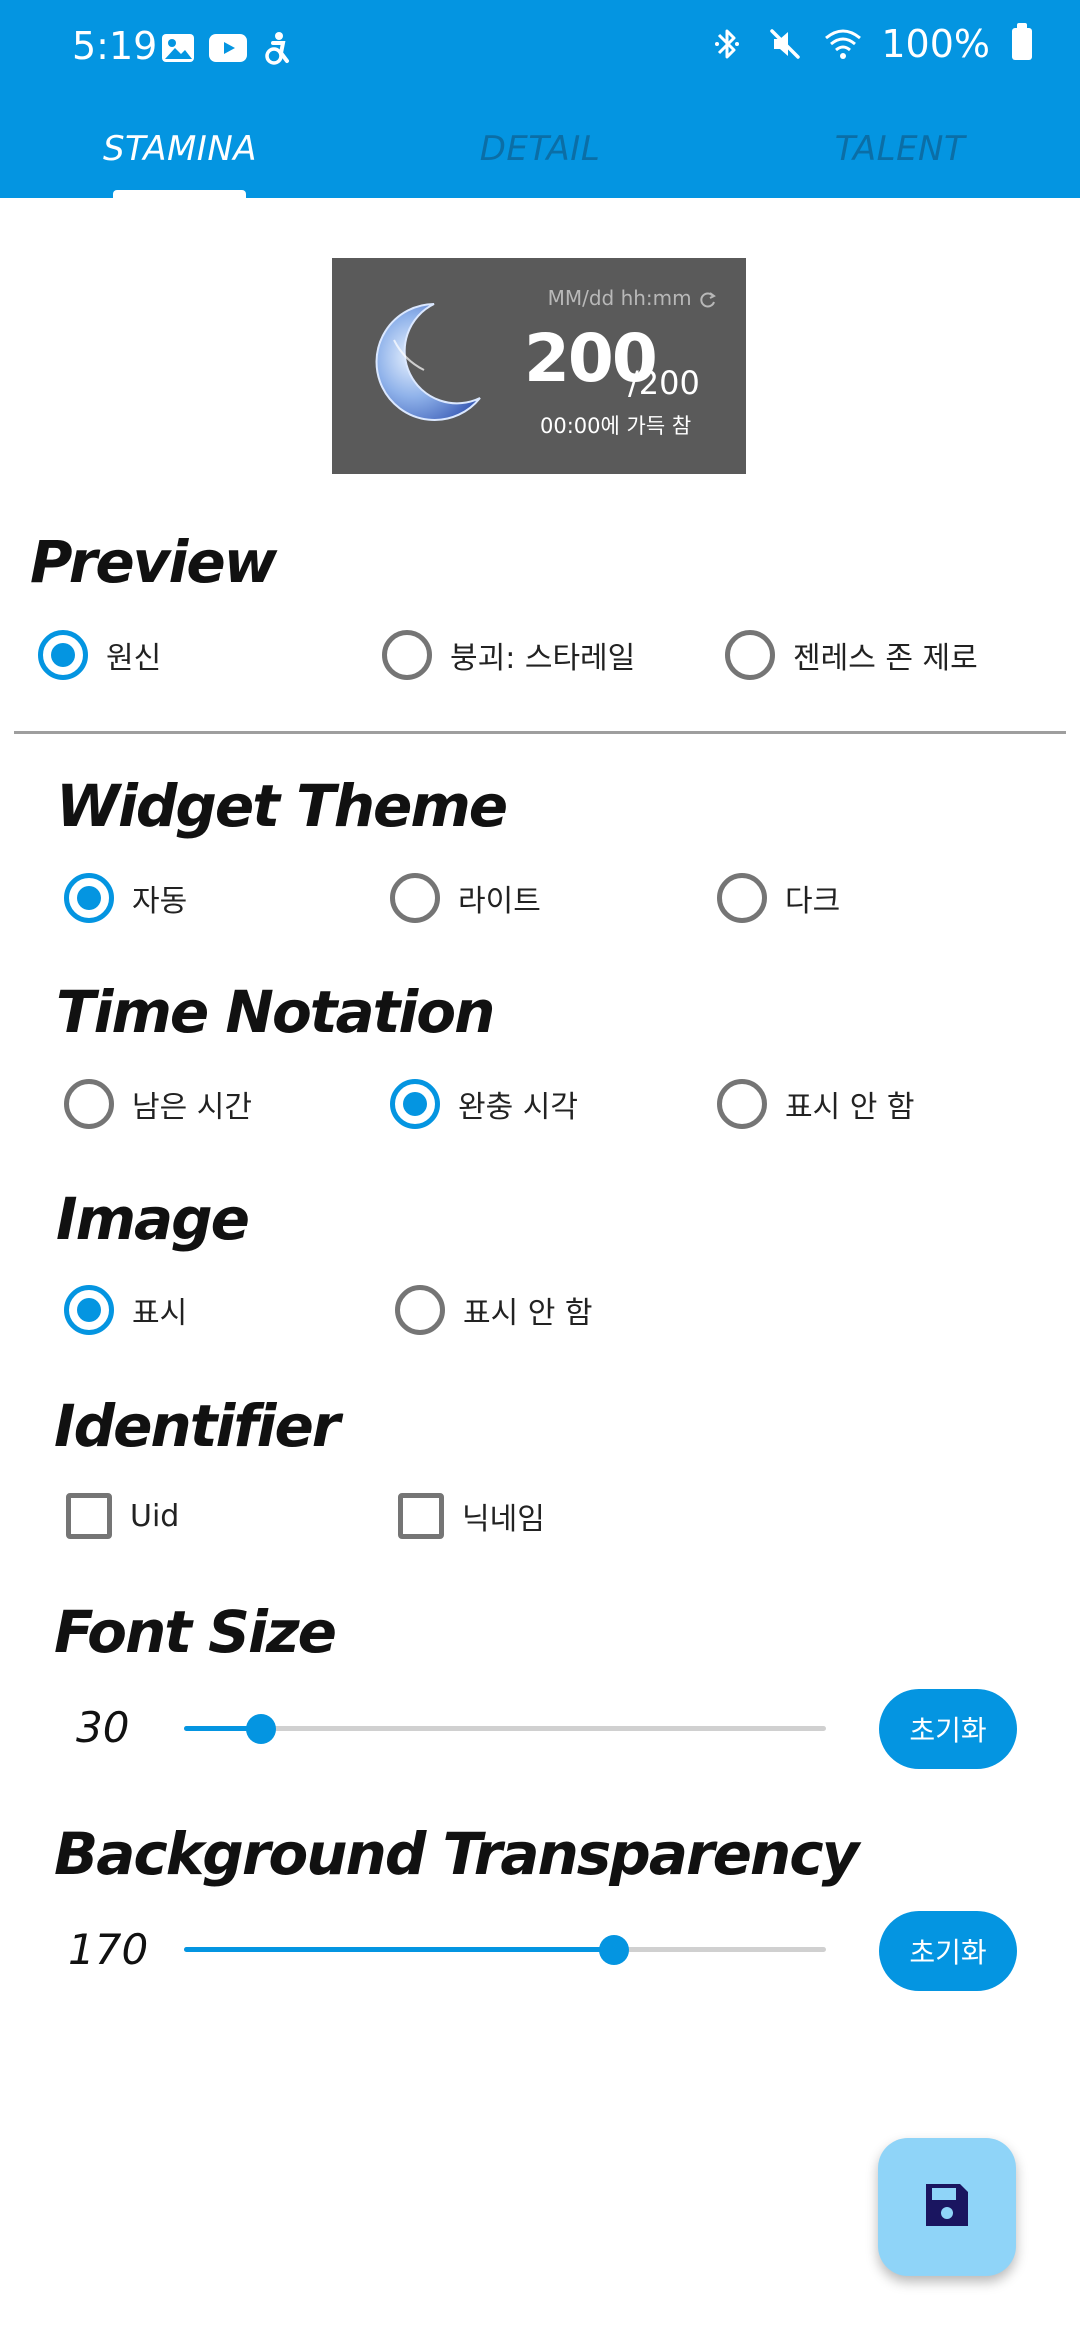 The height and width of the screenshot is (2340, 1080). What do you see at coordinates (122, 1516) in the screenshot?
I see `identifier-option-uid: Uid` at bounding box center [122, 1516].